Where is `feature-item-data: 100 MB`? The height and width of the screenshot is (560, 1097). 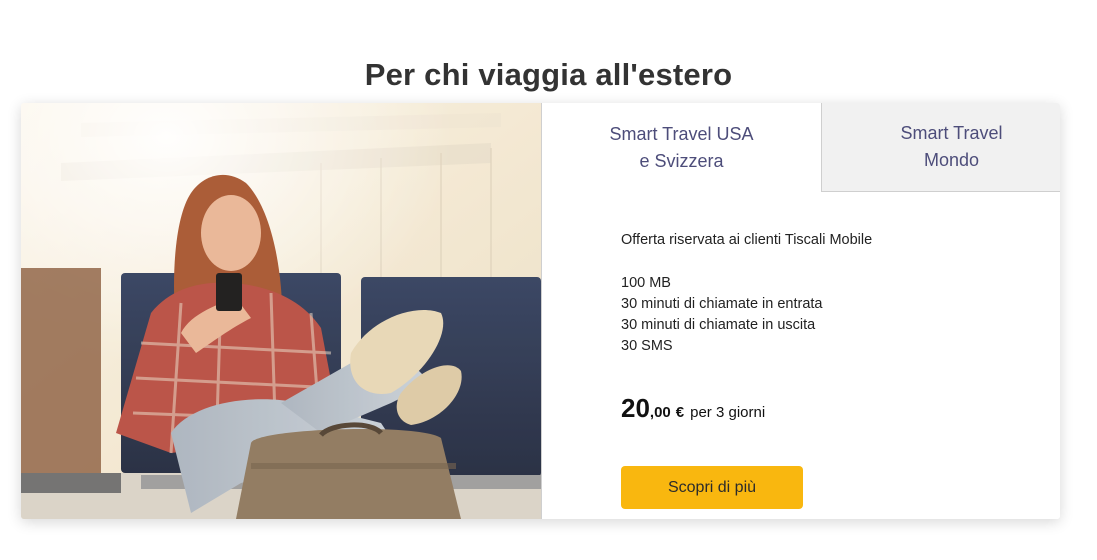 feature-item-data: 100 MB is located at coordinates (646, 283).